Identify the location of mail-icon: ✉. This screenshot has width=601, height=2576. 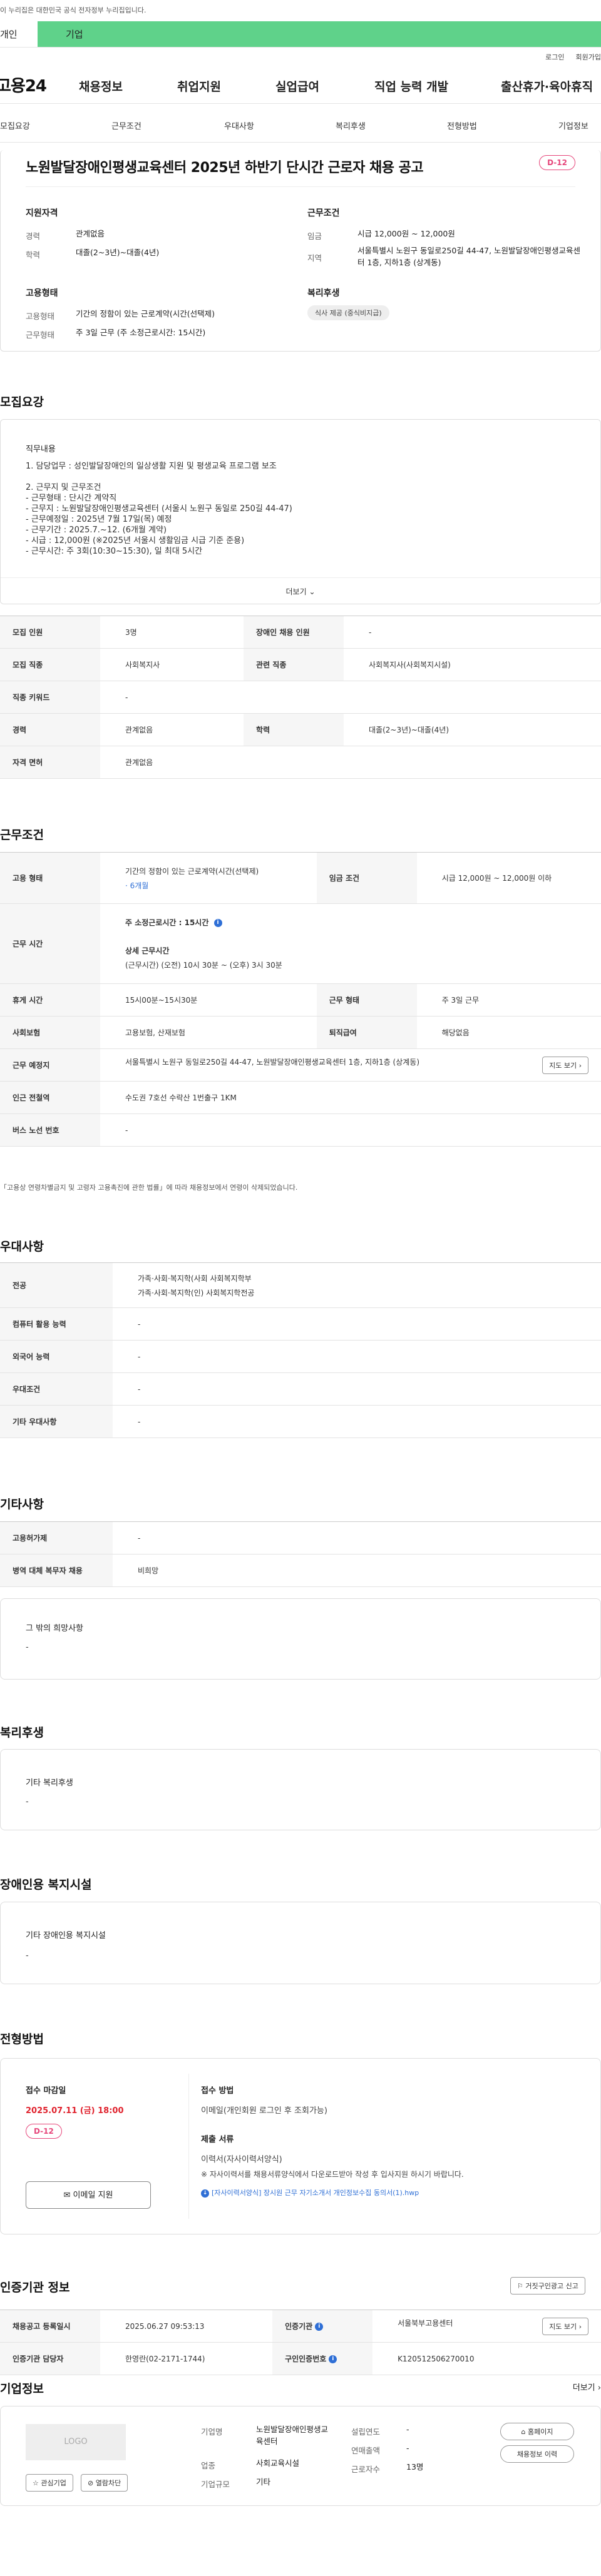
(67, 2195).